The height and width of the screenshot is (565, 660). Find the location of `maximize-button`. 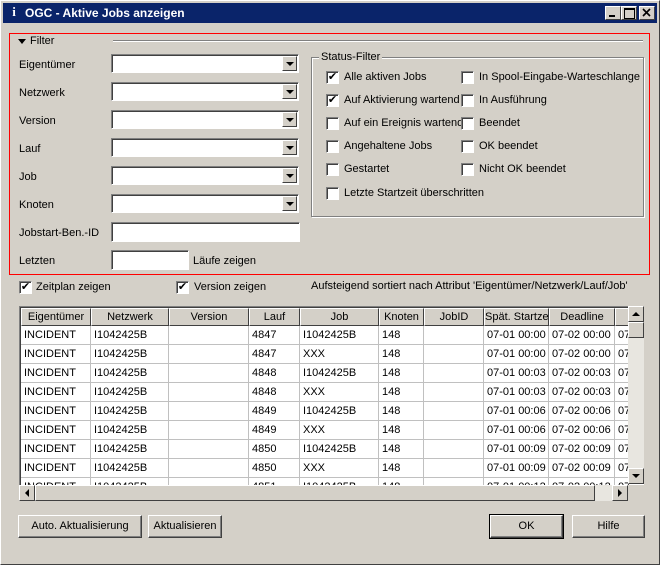

maximize-button is located at coordinates (629, 13).